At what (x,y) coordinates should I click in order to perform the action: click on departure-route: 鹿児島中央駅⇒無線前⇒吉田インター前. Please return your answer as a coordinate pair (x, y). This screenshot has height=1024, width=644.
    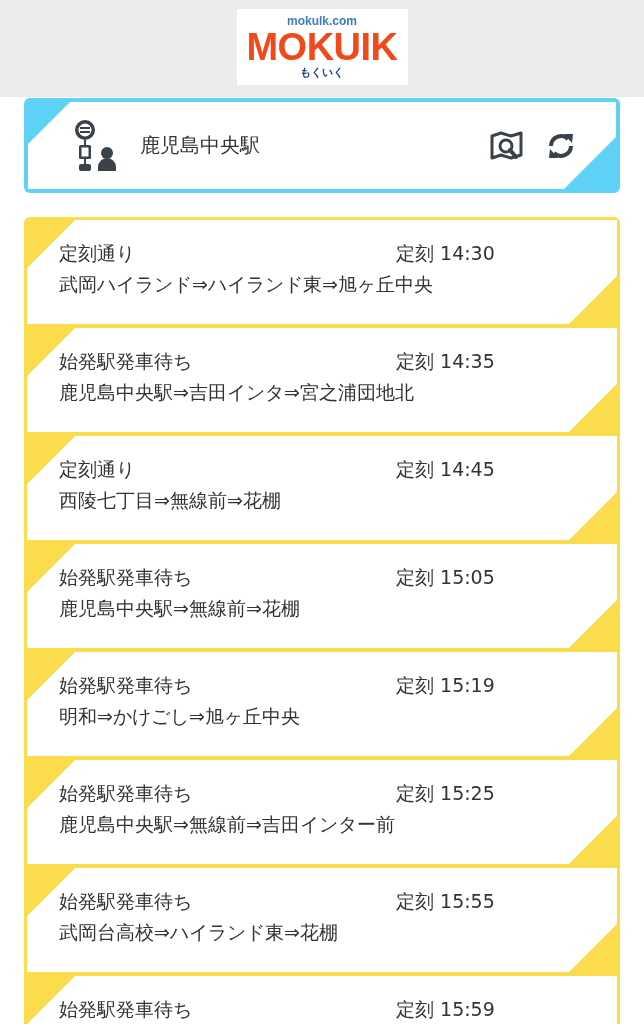
    Looking at the image, I should click on (227, 824).